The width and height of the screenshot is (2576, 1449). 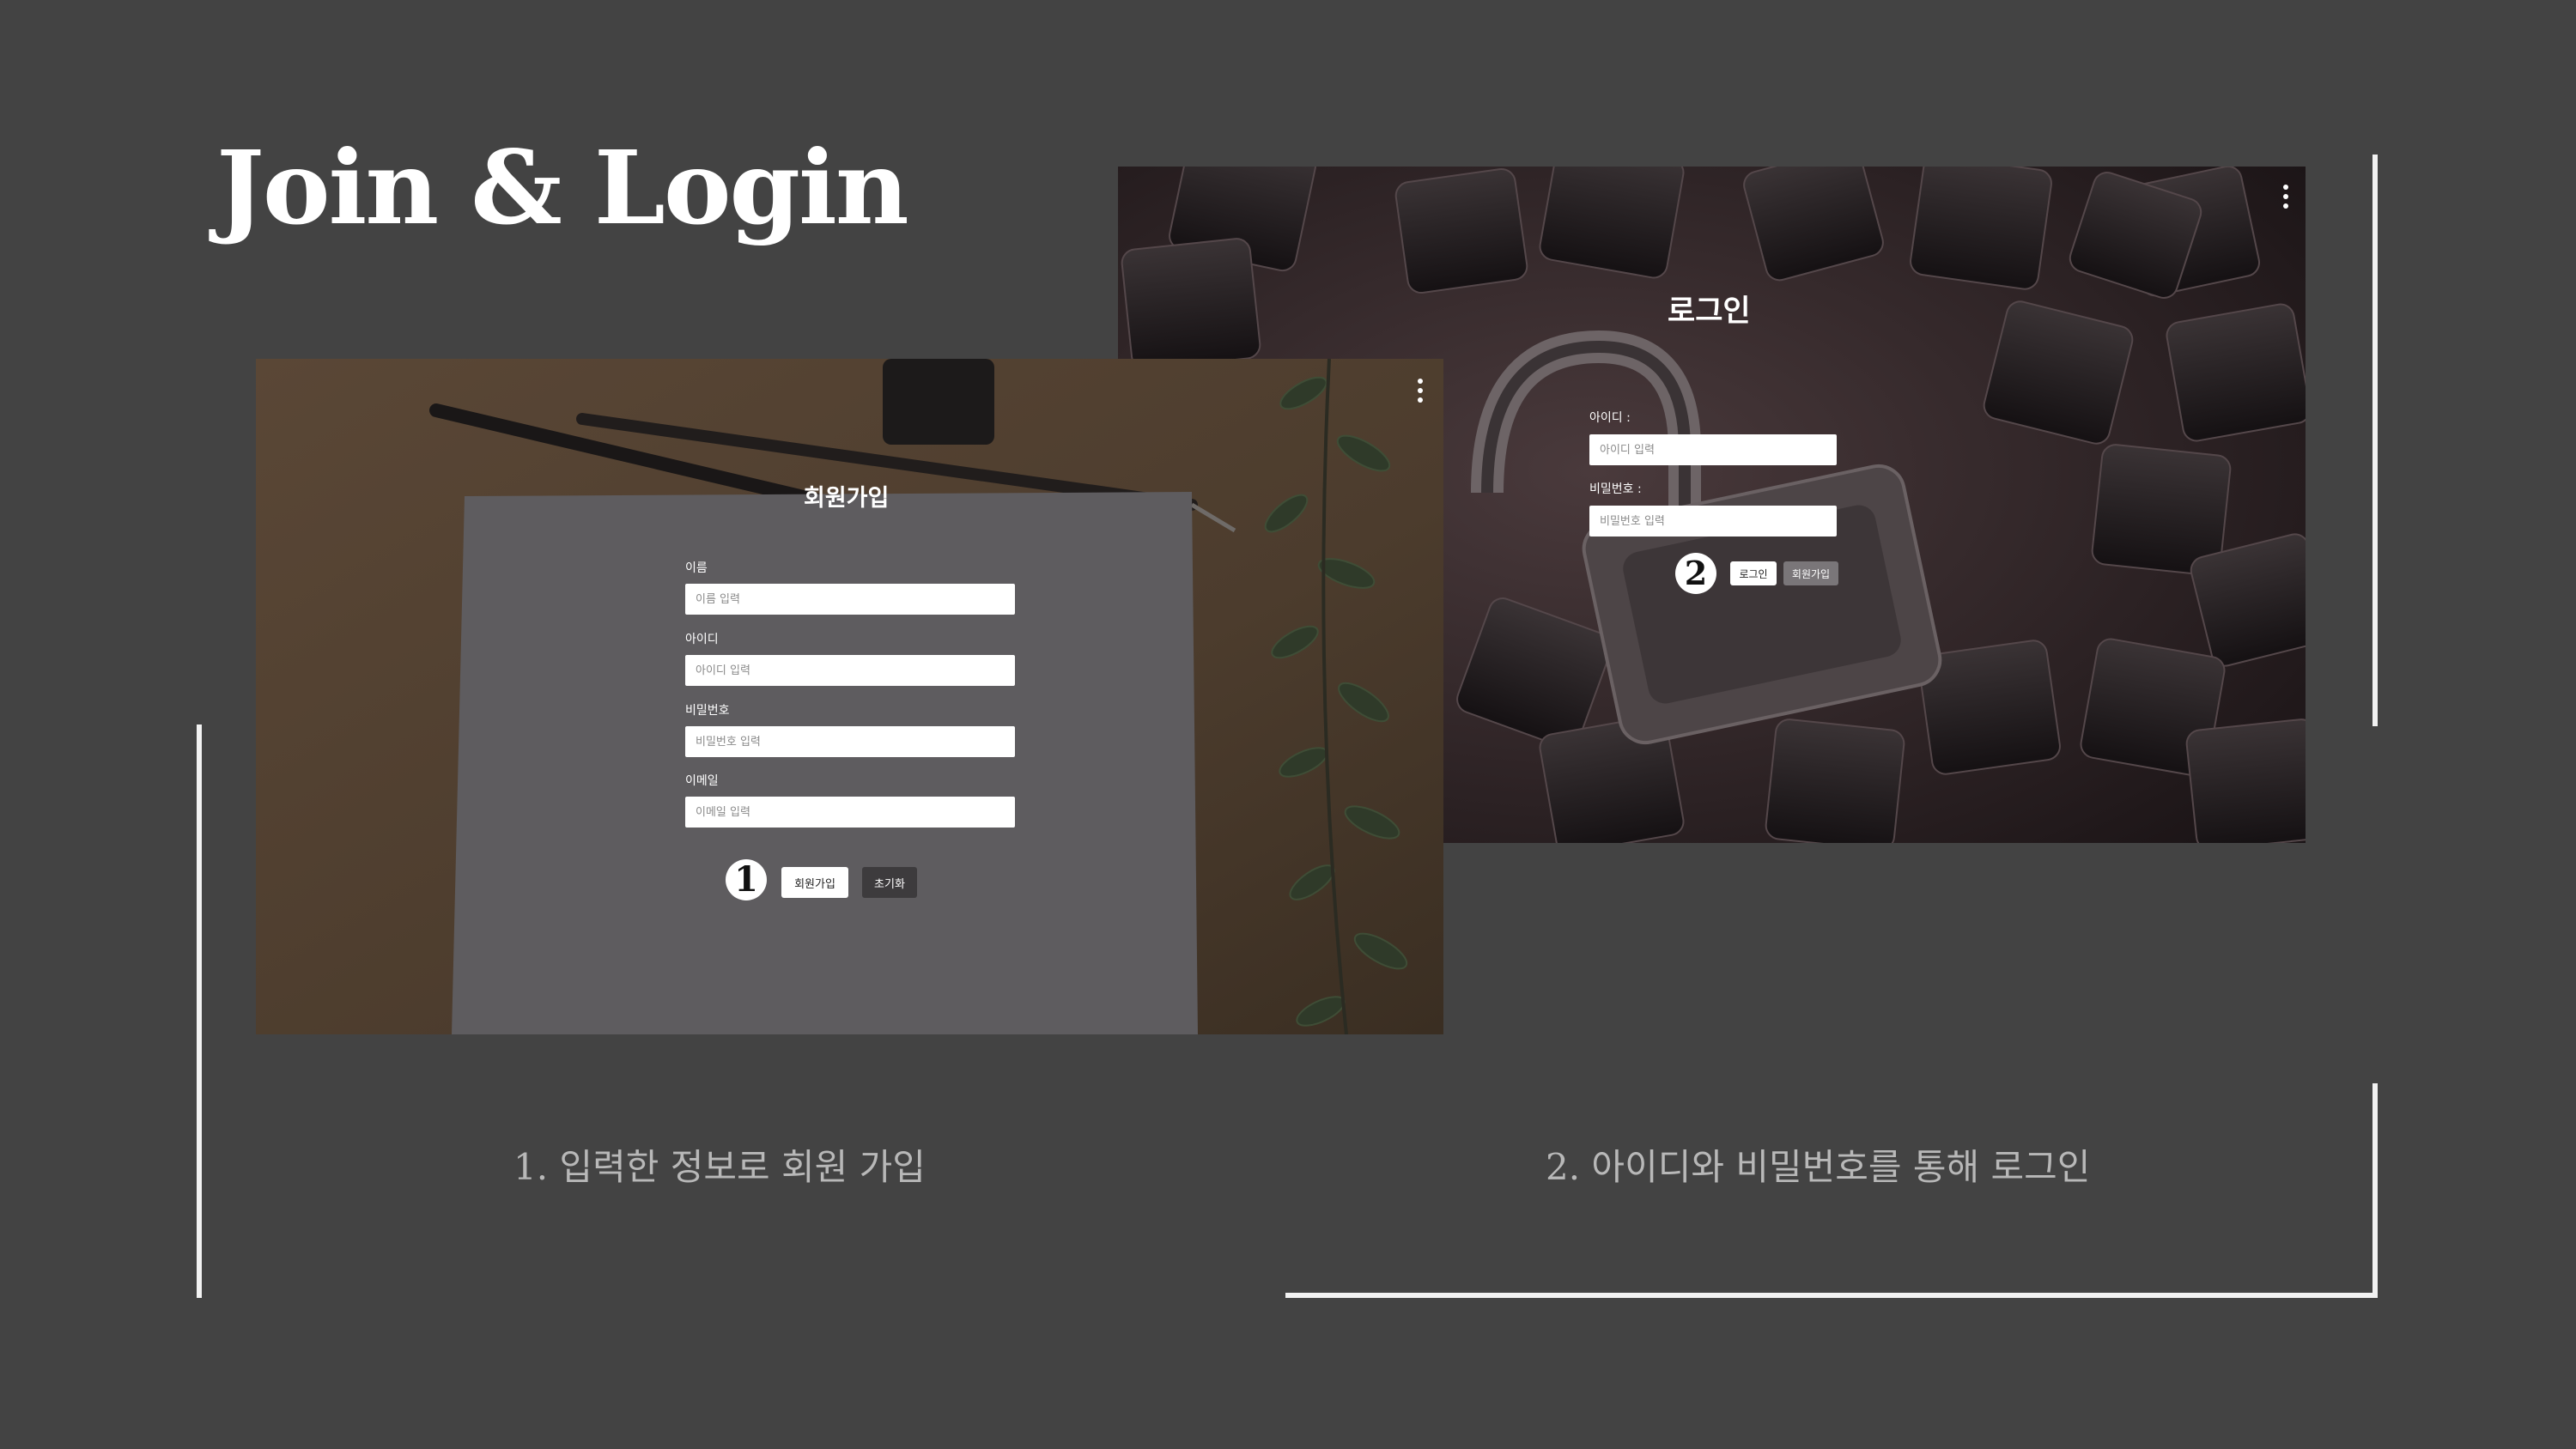 I want to click on signup-submit-button: 회원가입, so click(x=814, y=883).